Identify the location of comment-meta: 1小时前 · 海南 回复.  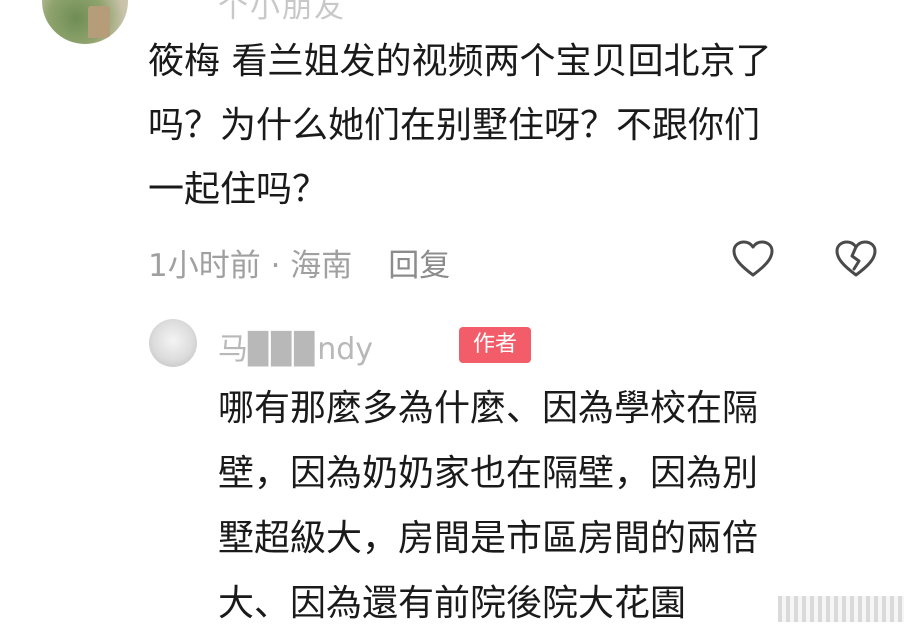
(299, 262).